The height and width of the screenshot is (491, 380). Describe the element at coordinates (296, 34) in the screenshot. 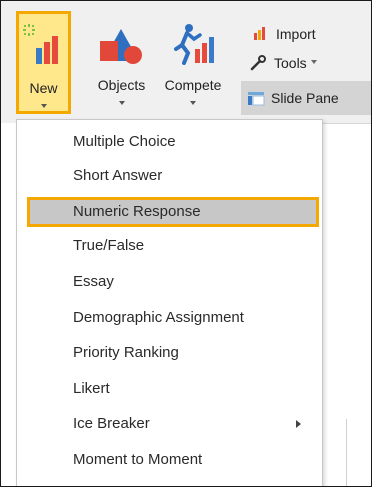

I see `import-label: Import` at that location.